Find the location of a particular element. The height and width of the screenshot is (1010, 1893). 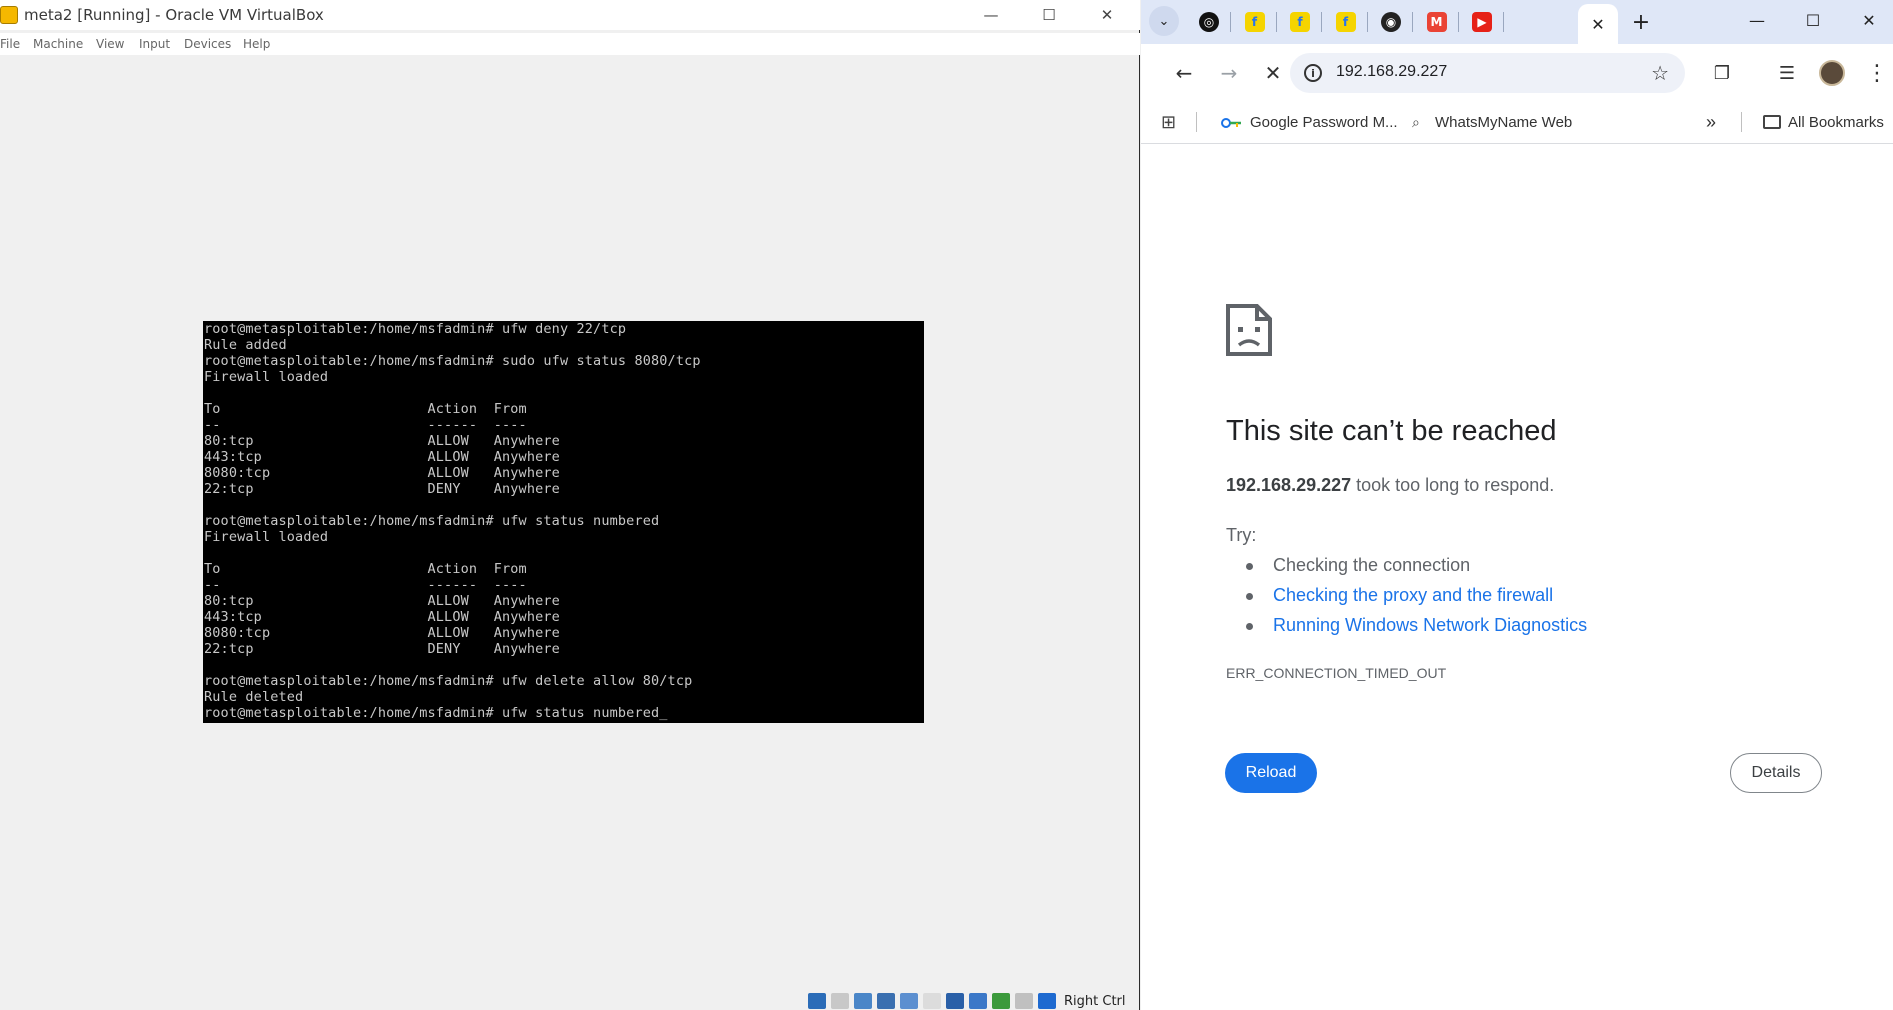

menu-button: ⋮ is located at coordinates (1877, 73).